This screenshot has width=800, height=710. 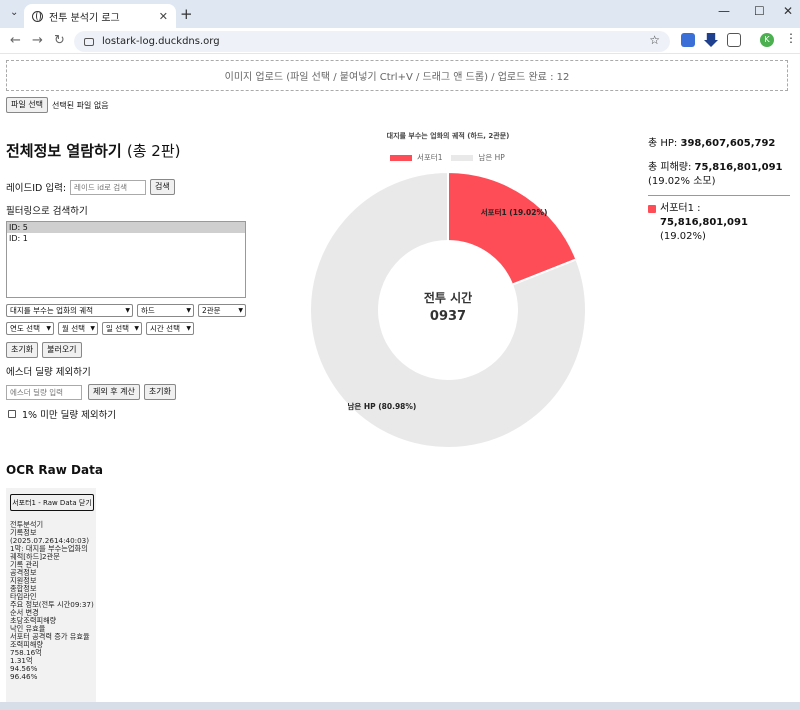 I want to click on list-item: ID: 1, so click(x=126, y=238).